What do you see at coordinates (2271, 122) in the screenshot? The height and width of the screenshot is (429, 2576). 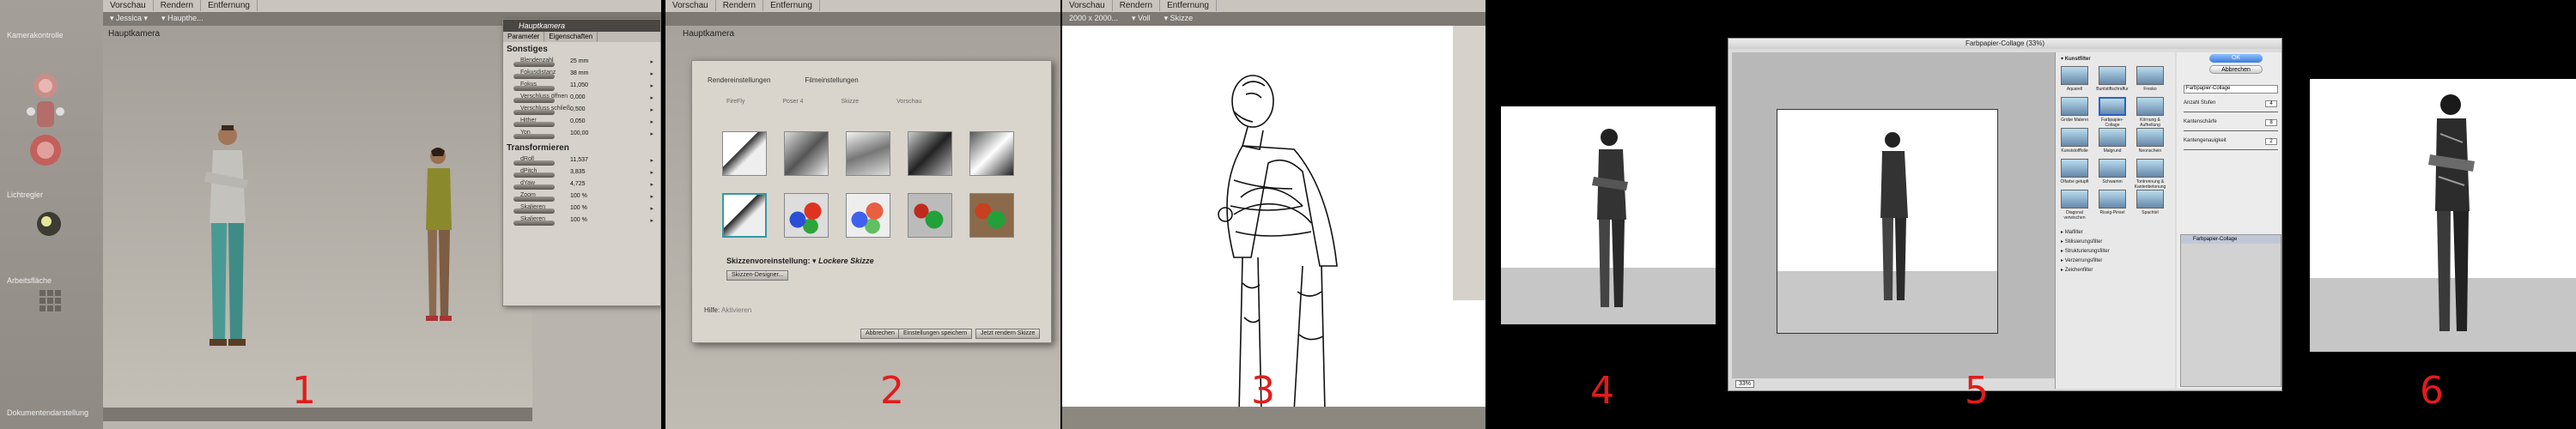 I see `setting-value: 8` at bounding box center [2271, 122].